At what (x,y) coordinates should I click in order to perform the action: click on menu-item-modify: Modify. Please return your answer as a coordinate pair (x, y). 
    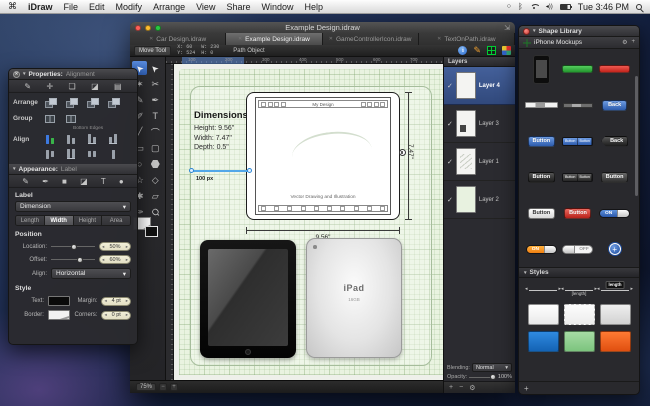
    Looking at the image, I should click on (129, 7).